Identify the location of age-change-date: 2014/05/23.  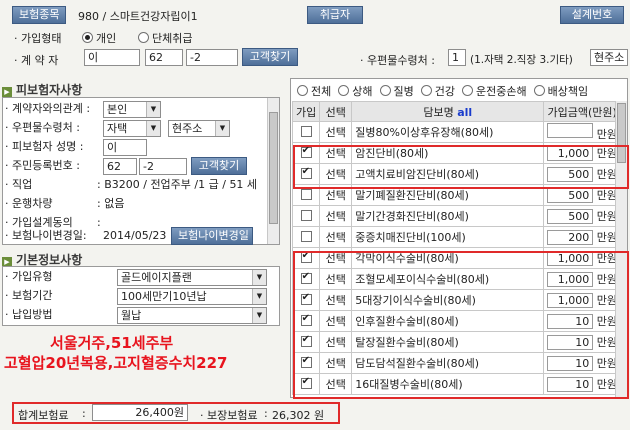
(135, 235).